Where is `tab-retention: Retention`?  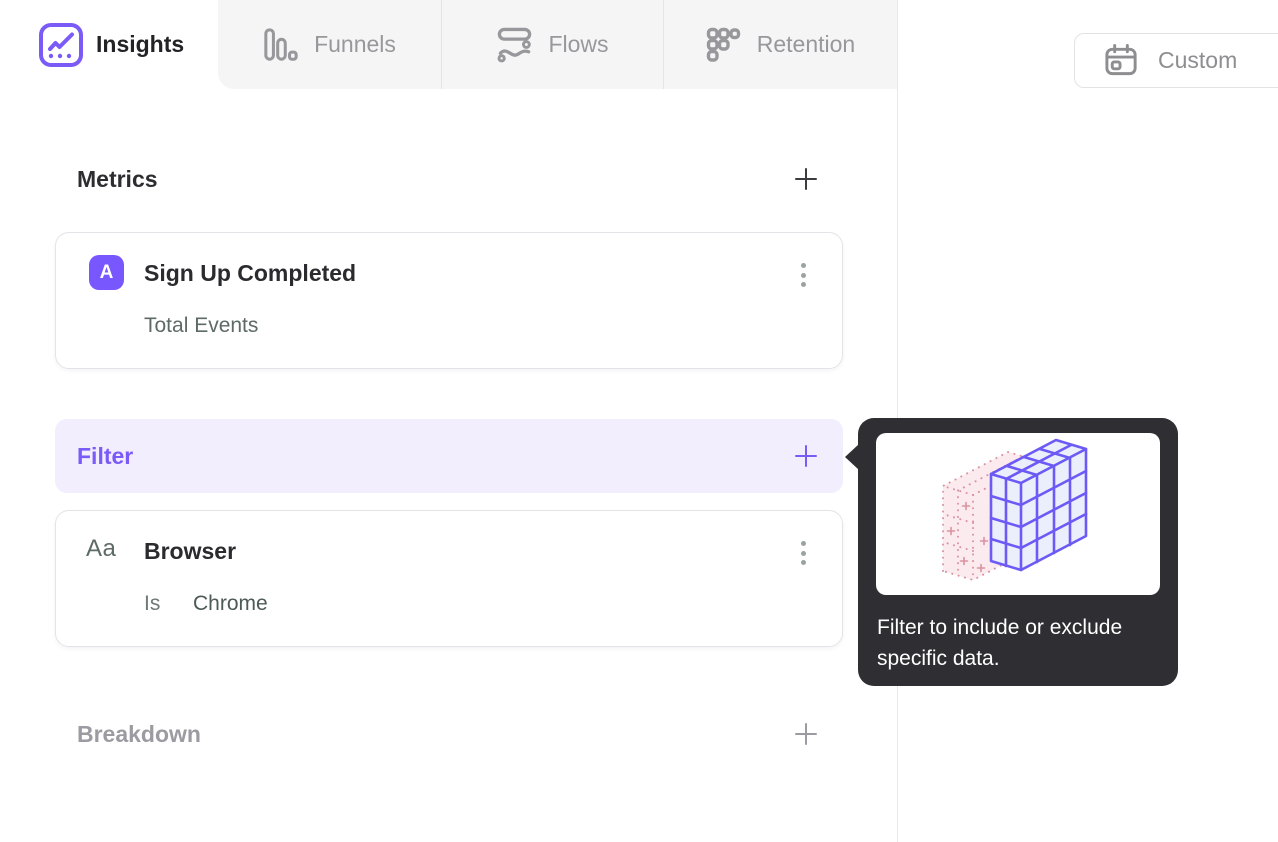 tab-retention: Retention is located at coordinates (780, 44).